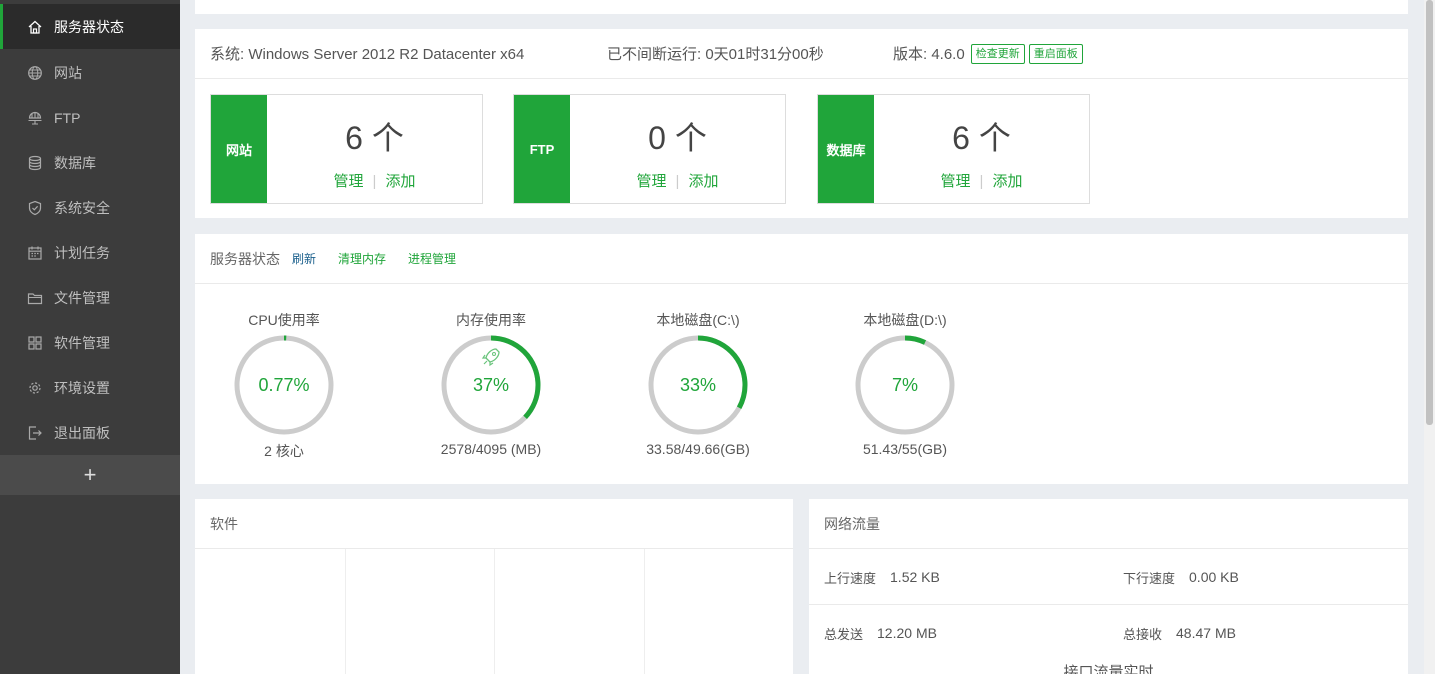 The height and width of the screenshot is (674, 1435). What do you see at coordinates (1214, 577) in the screenshot?
I see `download-speed-value: 0.00 KB` at bounding box center [1214, 577].